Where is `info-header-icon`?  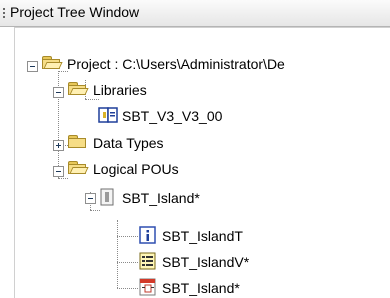
info-header-icon is located at coordinates (147, 235).